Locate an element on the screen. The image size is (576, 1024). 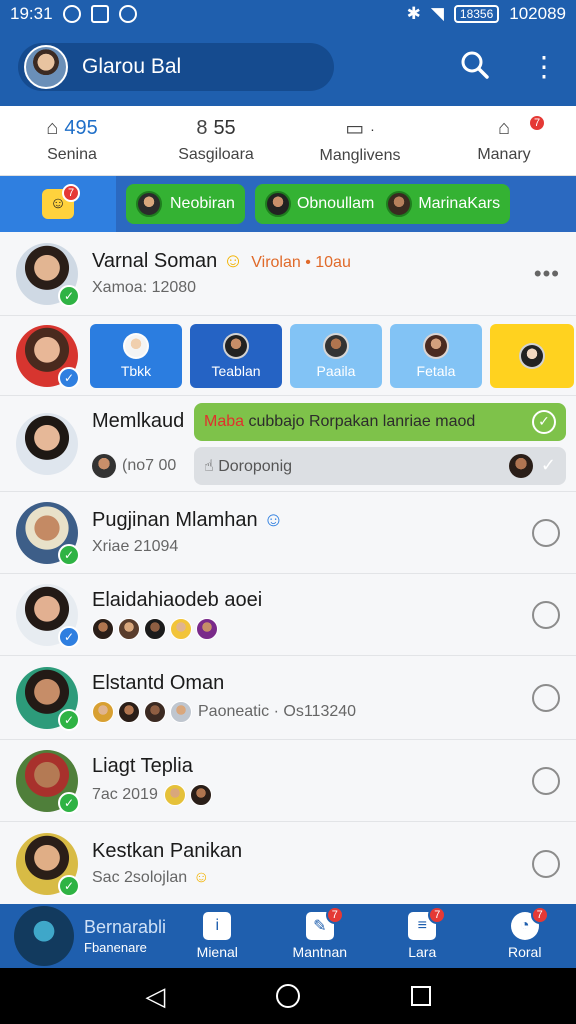
nav-mienal: i Mienal is located at coordinates (217, 936).